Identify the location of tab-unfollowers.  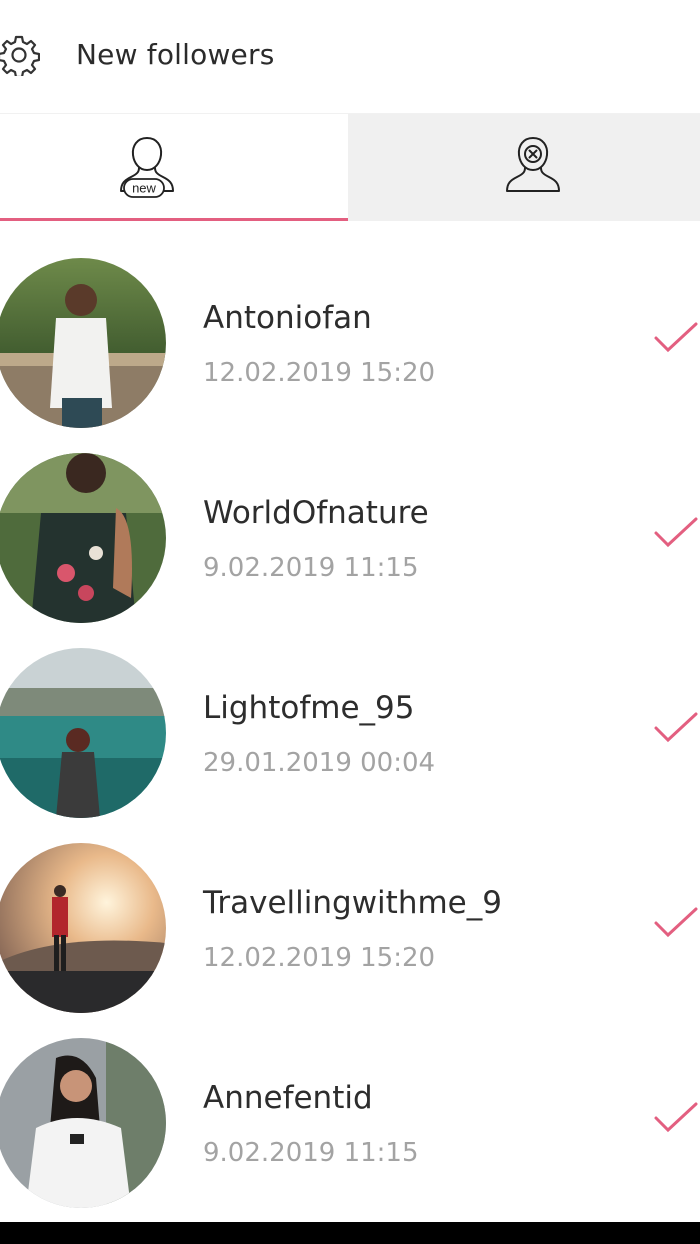
(524, 167).